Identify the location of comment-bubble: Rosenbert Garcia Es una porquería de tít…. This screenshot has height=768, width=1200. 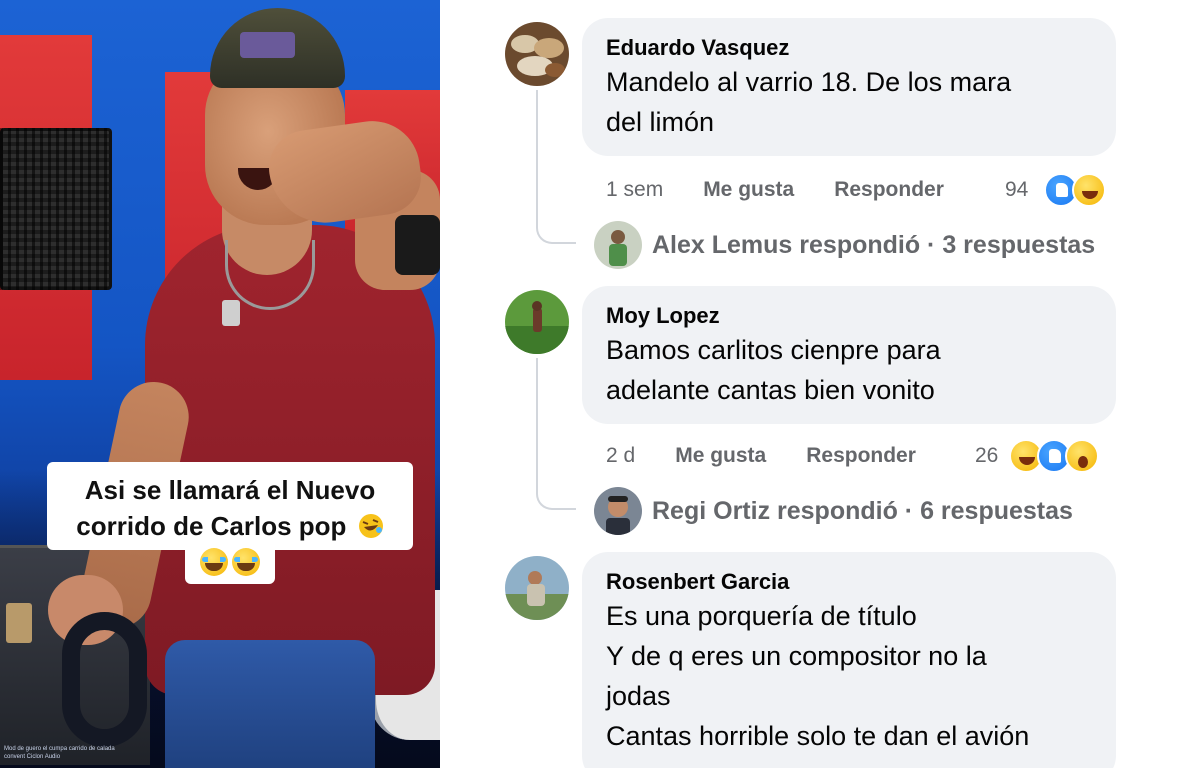
(849, 660).